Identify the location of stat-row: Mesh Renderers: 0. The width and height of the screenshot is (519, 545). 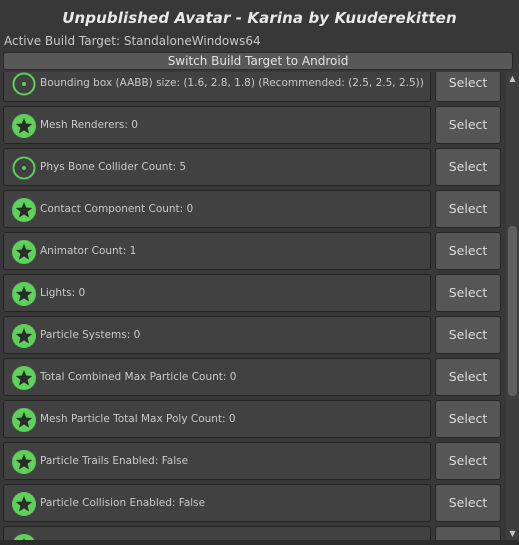
(217, 125).